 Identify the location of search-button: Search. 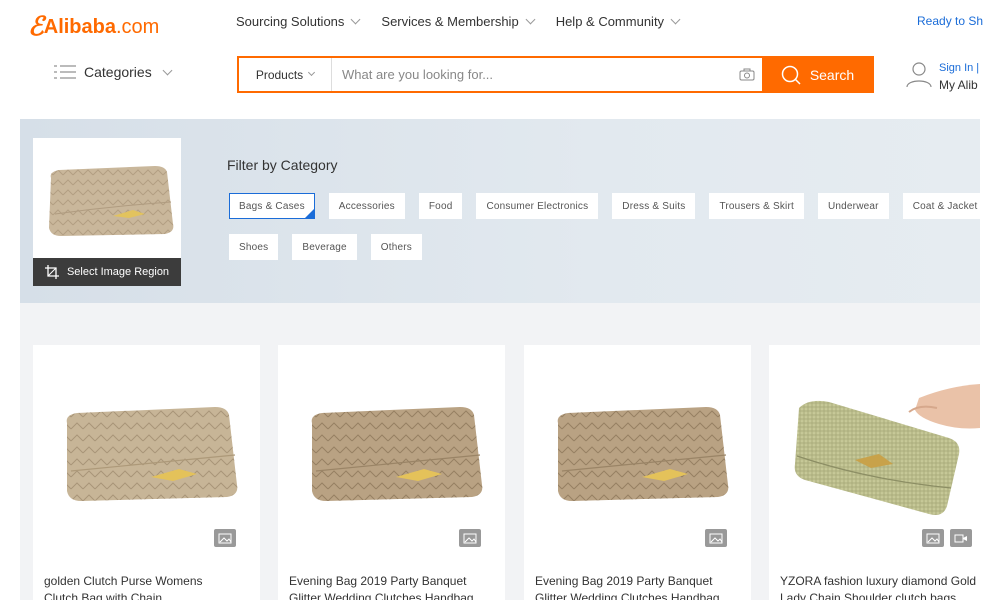
(817, 74).